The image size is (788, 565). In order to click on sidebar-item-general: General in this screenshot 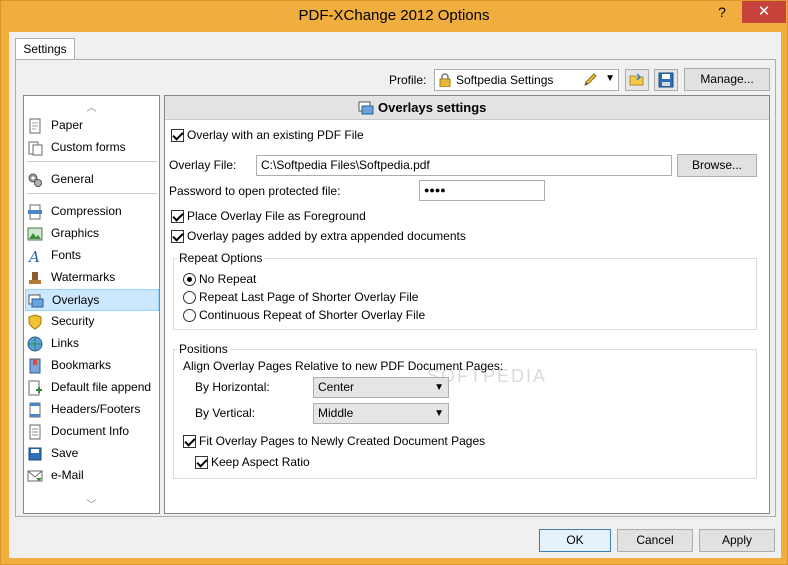, I will do `click(92, 180)`.